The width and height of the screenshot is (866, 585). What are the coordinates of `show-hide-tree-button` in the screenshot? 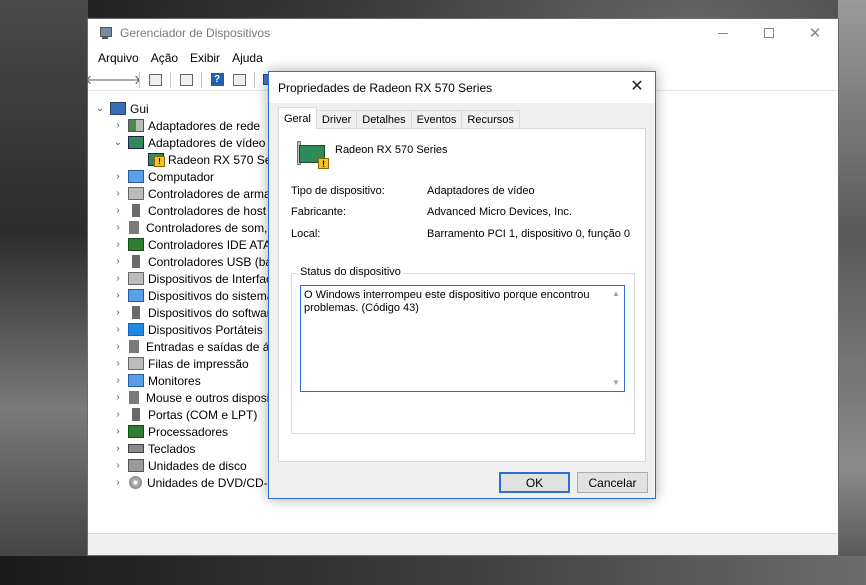 It's located at (155, 80).